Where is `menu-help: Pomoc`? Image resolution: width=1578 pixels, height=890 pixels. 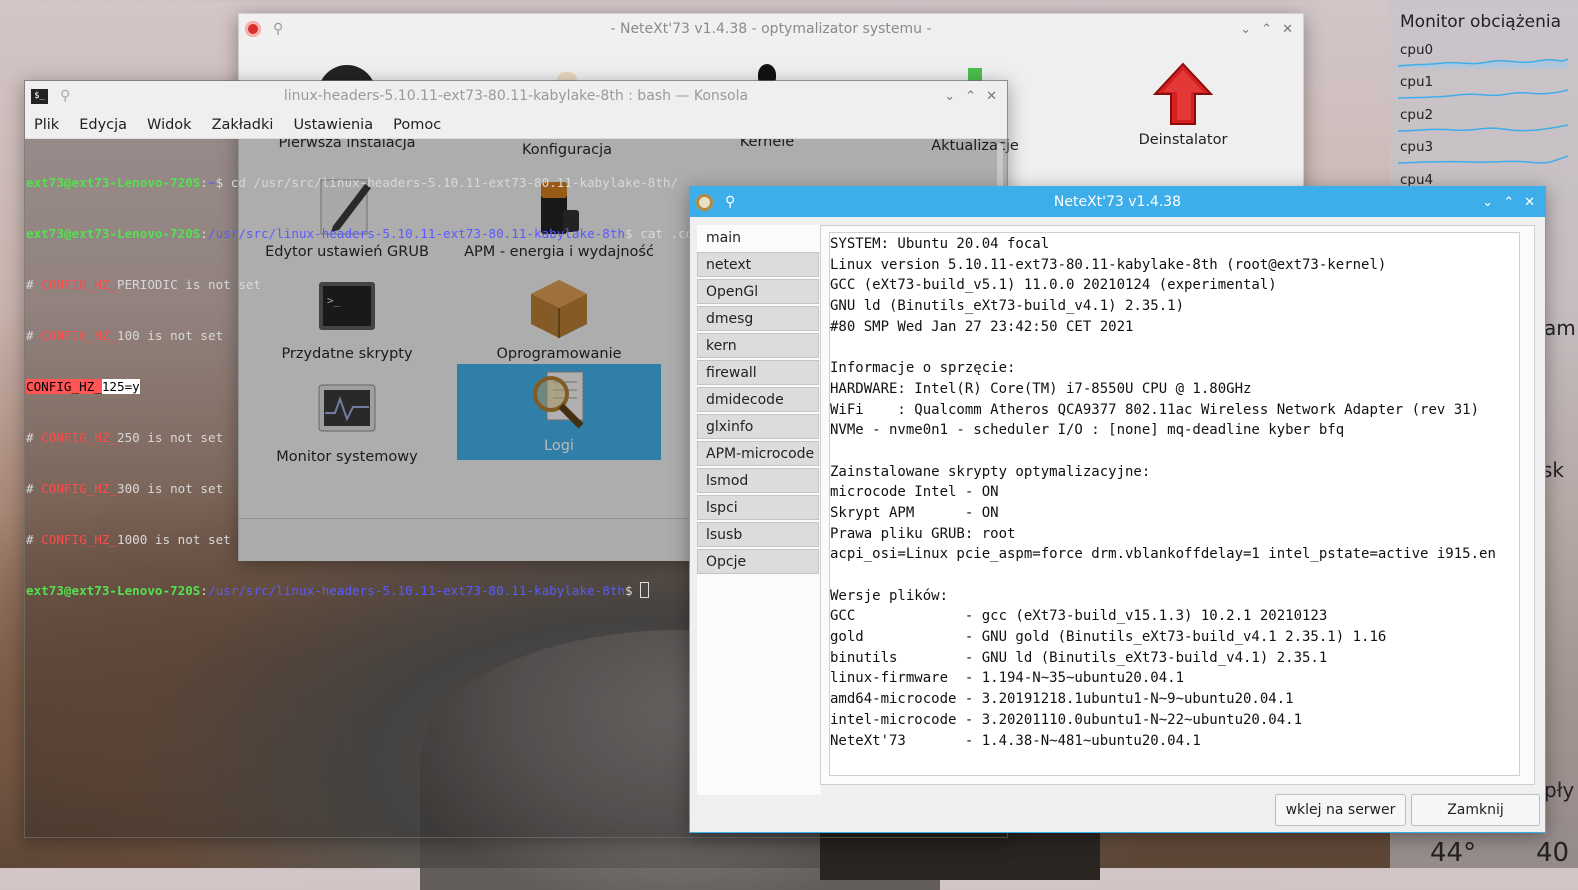 menu-help: Pomoc is located at coordinates (417, 125).